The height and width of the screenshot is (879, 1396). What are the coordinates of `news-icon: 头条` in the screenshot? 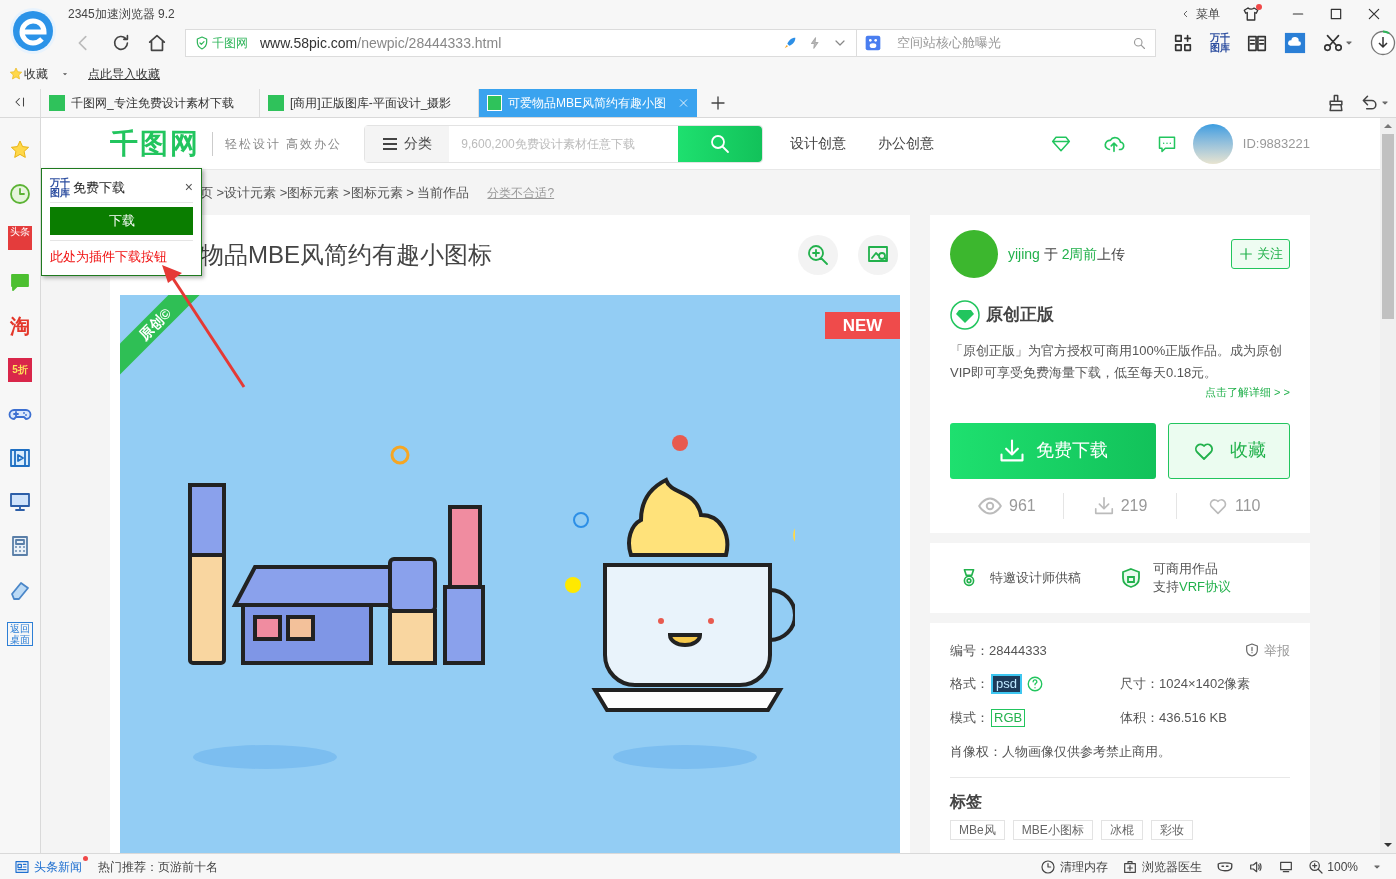 It's located at (20, 238).